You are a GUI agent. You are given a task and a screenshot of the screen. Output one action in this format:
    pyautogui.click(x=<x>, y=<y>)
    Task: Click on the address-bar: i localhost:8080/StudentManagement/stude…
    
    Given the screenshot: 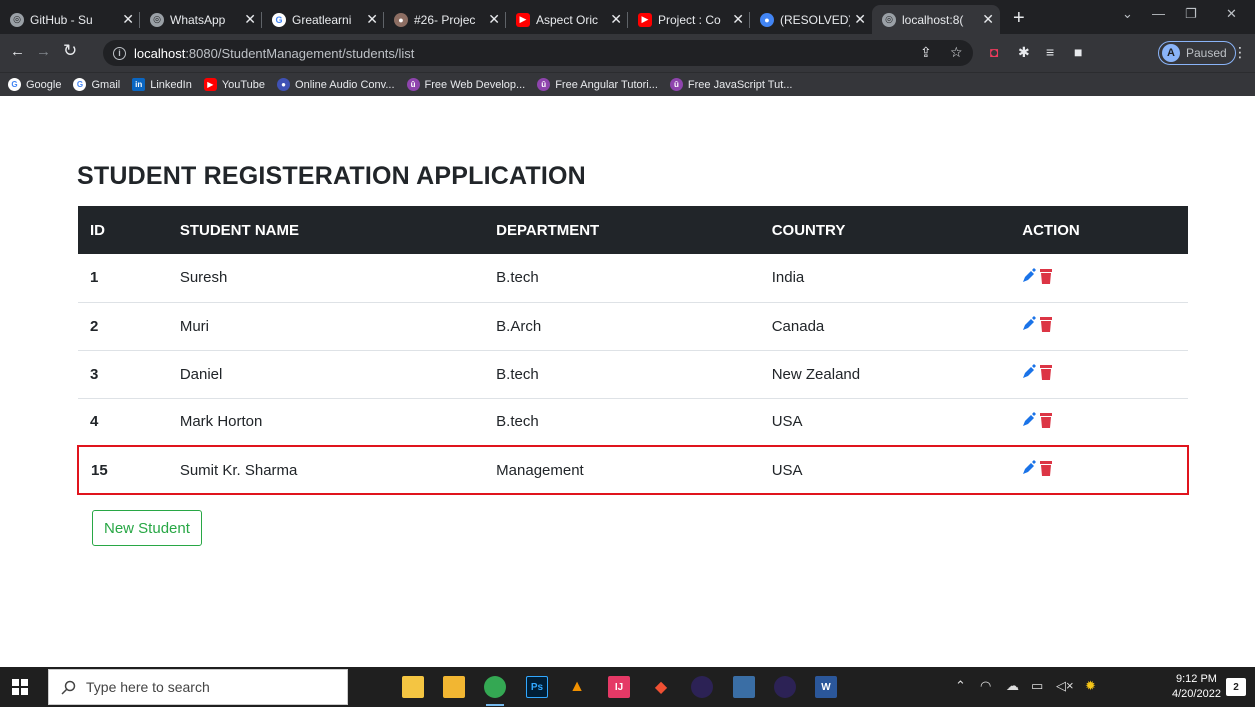 What is the action you would take?
    pyautogui.click(x=538, y=53)
    